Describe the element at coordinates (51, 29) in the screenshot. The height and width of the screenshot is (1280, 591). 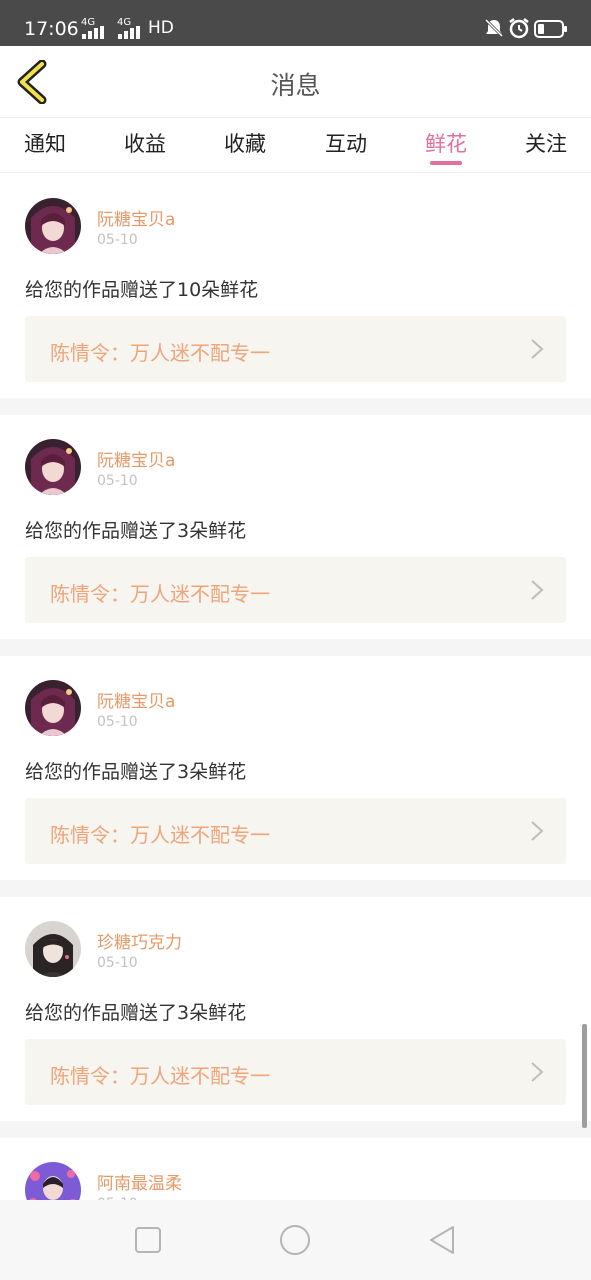
I see `status-time: 17:06` at that location.